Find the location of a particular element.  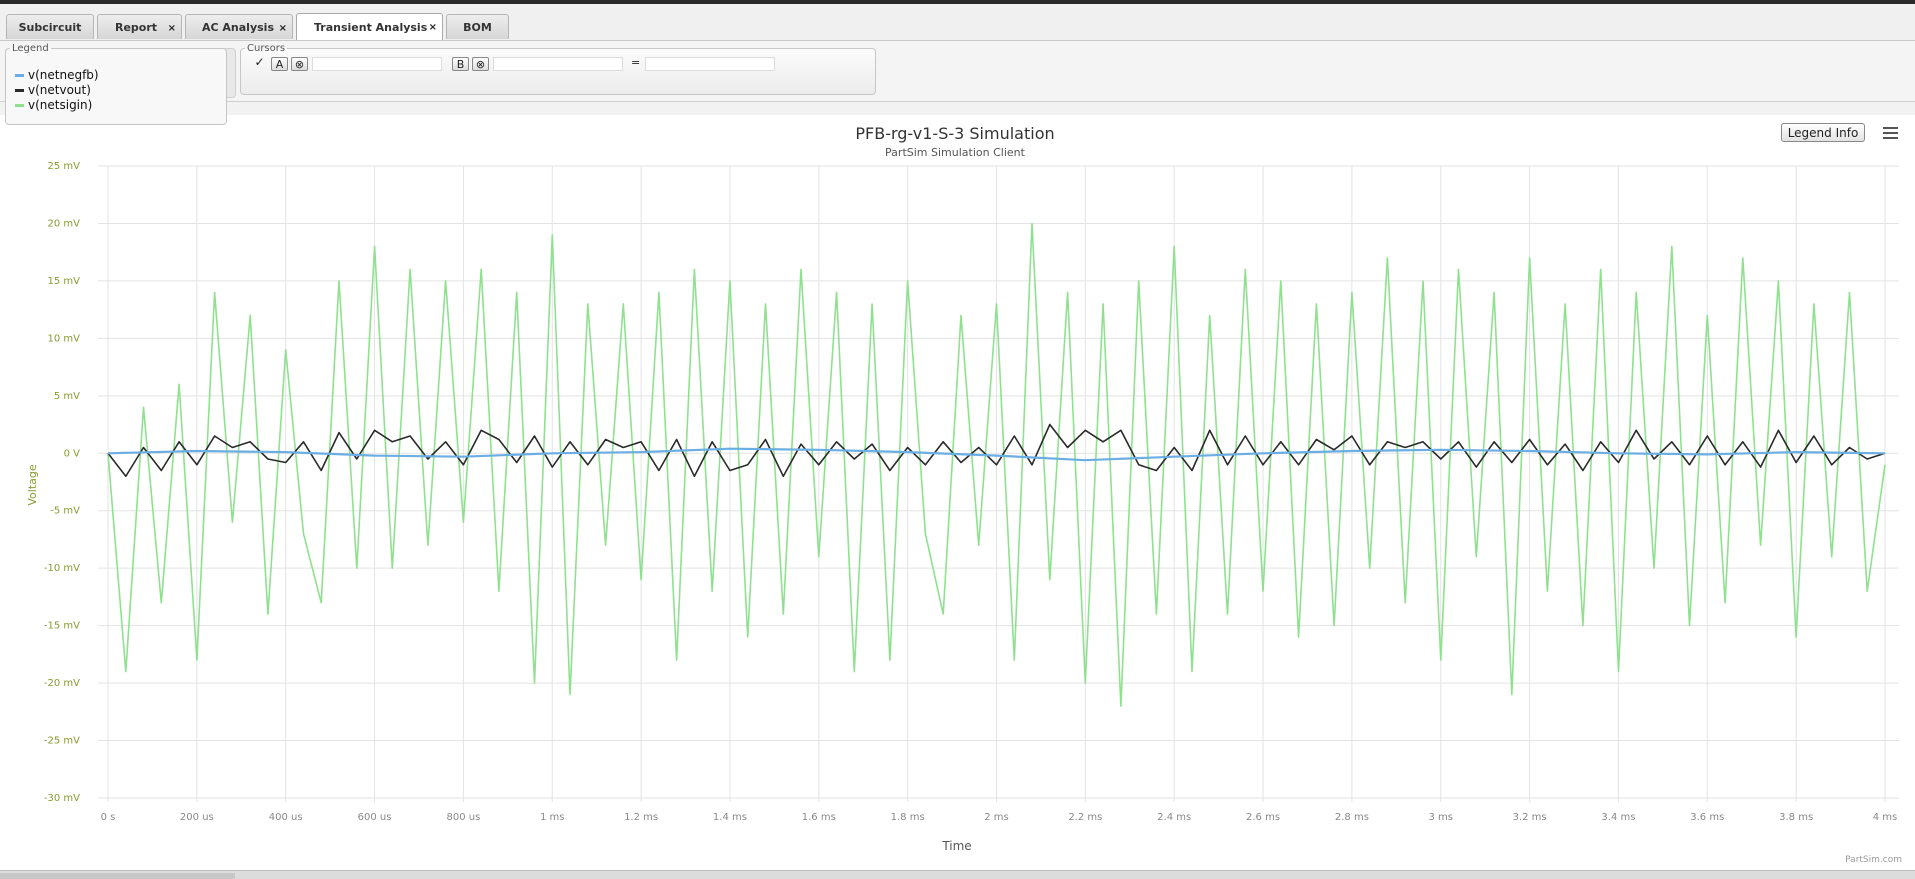

x-tick-label: 400 us is located at coordinates (286, 817).